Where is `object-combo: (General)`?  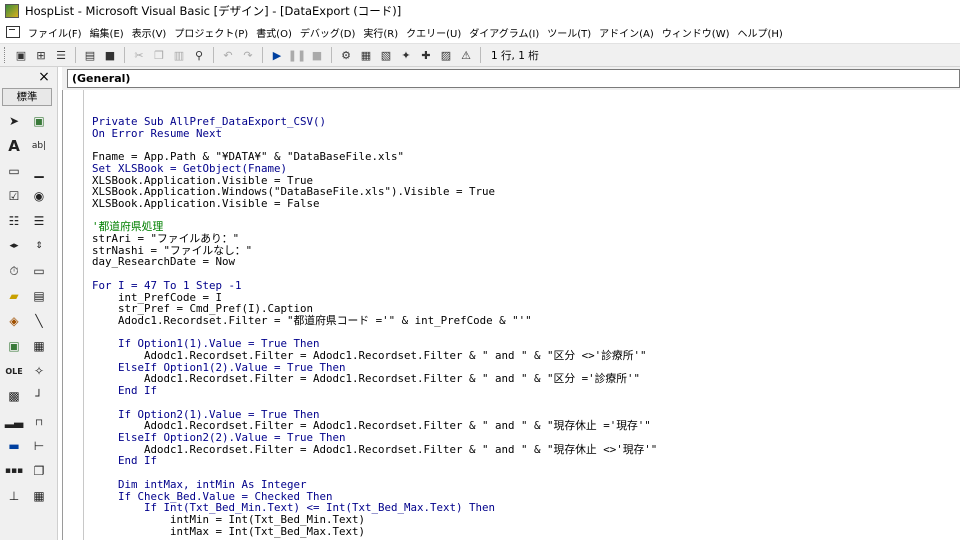 object-combo: (General) is located at coordinates (513, 78).